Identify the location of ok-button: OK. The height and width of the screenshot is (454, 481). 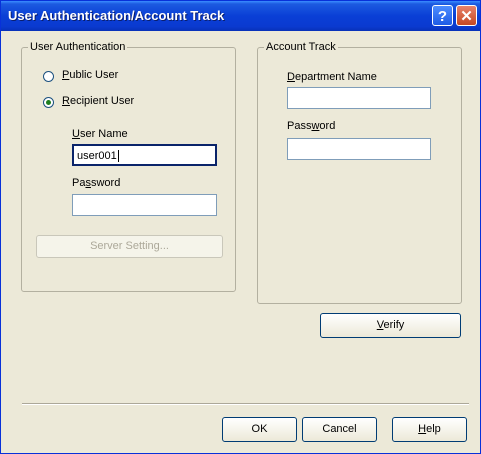
(259, 429).